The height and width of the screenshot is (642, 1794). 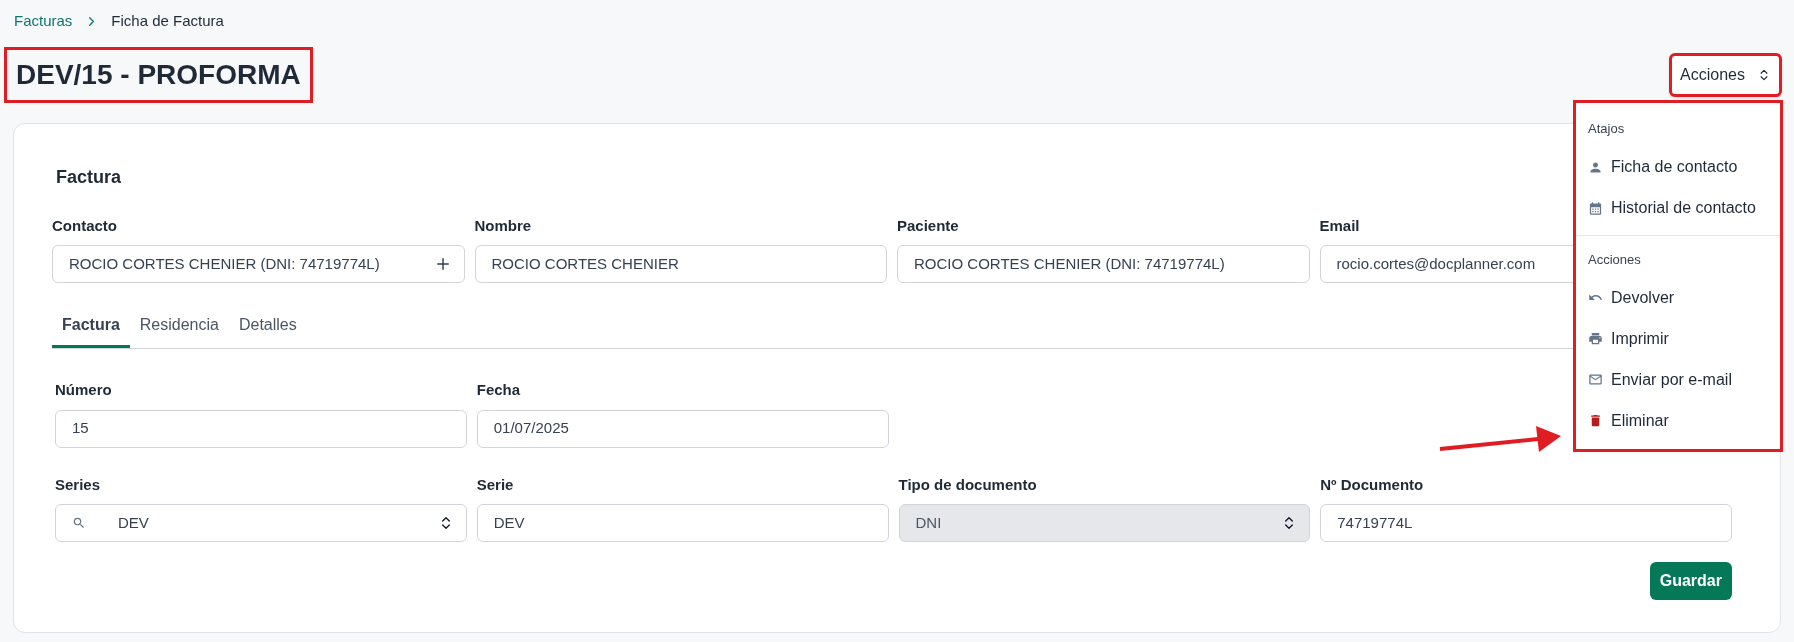 I want to click on field-label: Fecha, so click(x=498, y=390).